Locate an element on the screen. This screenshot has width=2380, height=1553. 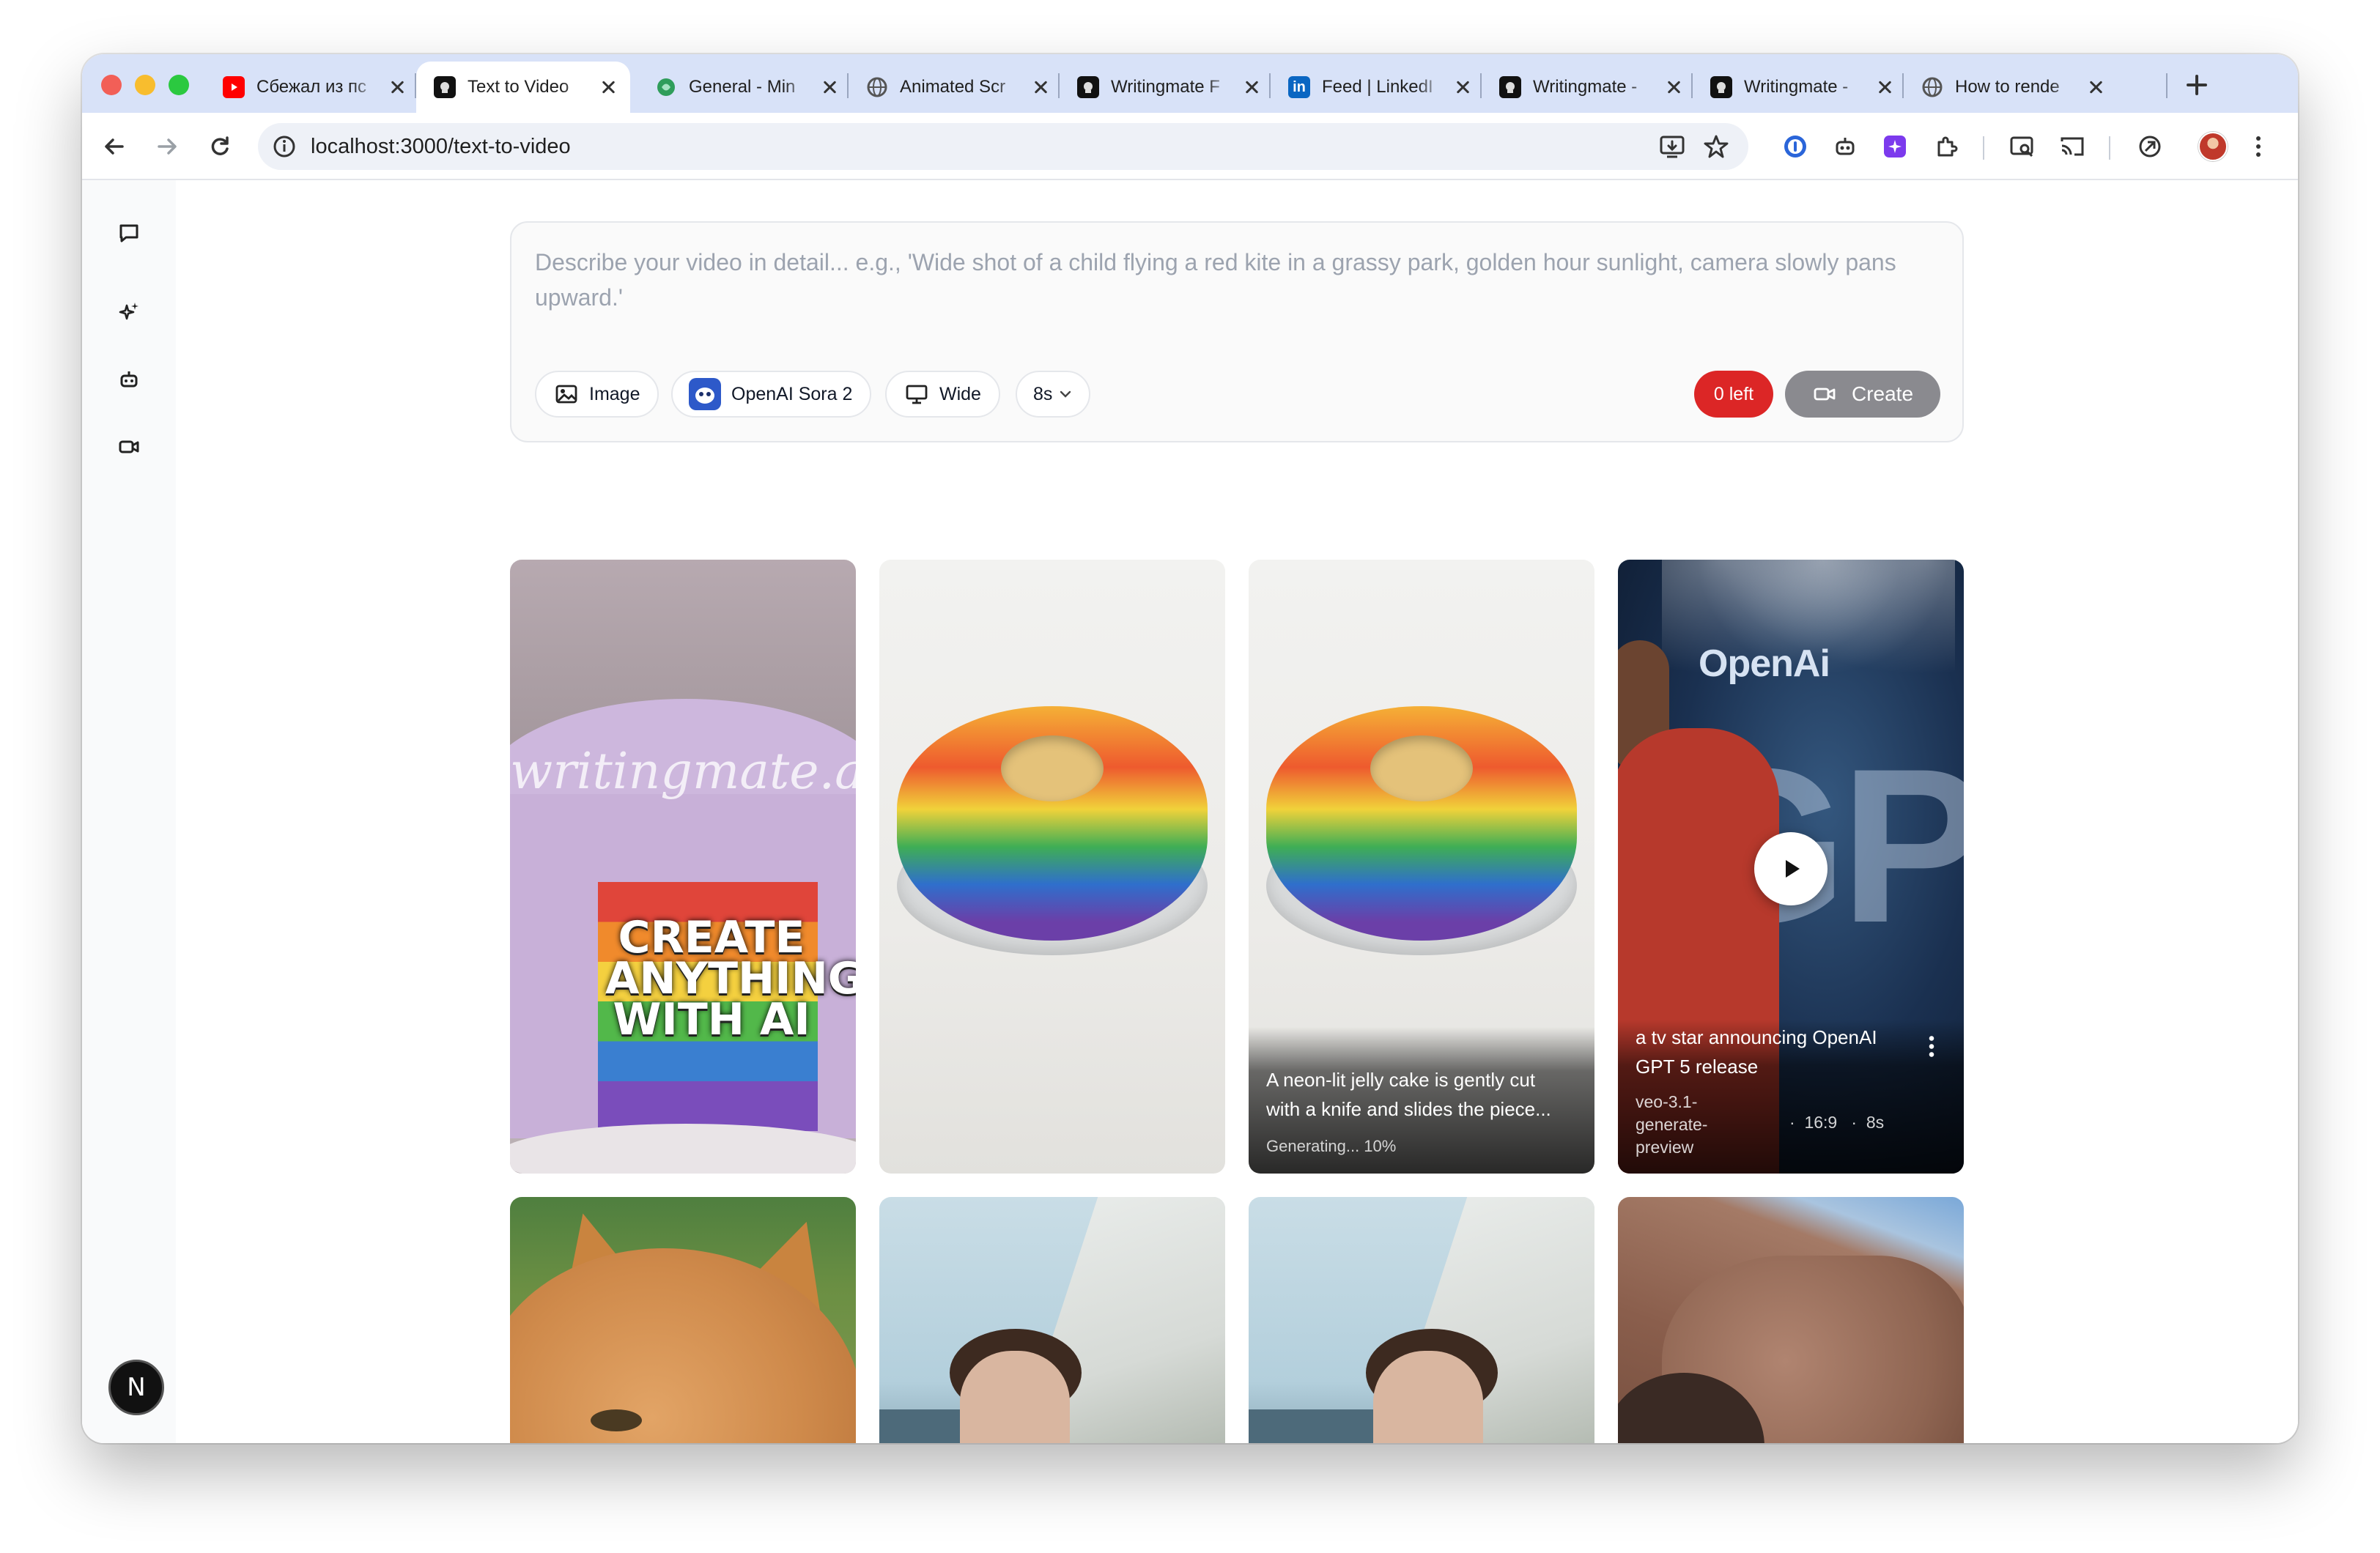
password-manager-extension is located at coordinates (1795, 146).